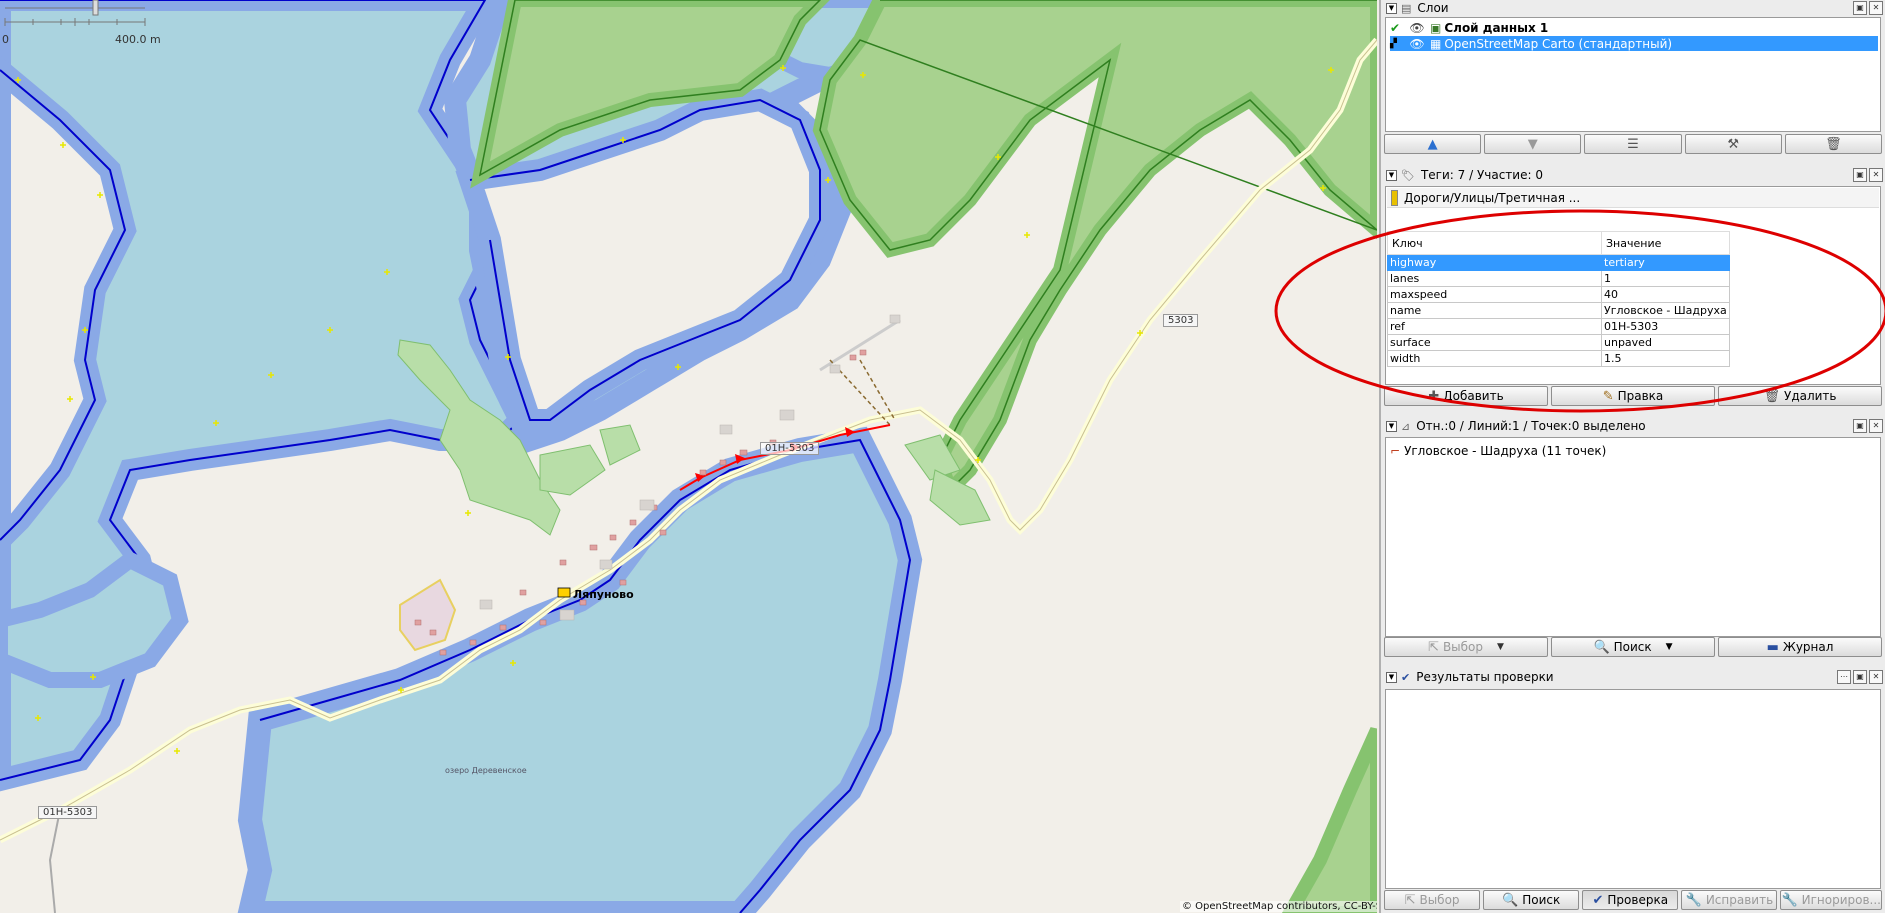  What do you see at coordinates (1665, 310) in the screenshot?
I see `tag-value: Угловское - Шадруха` at bounding box center [1665, 310].